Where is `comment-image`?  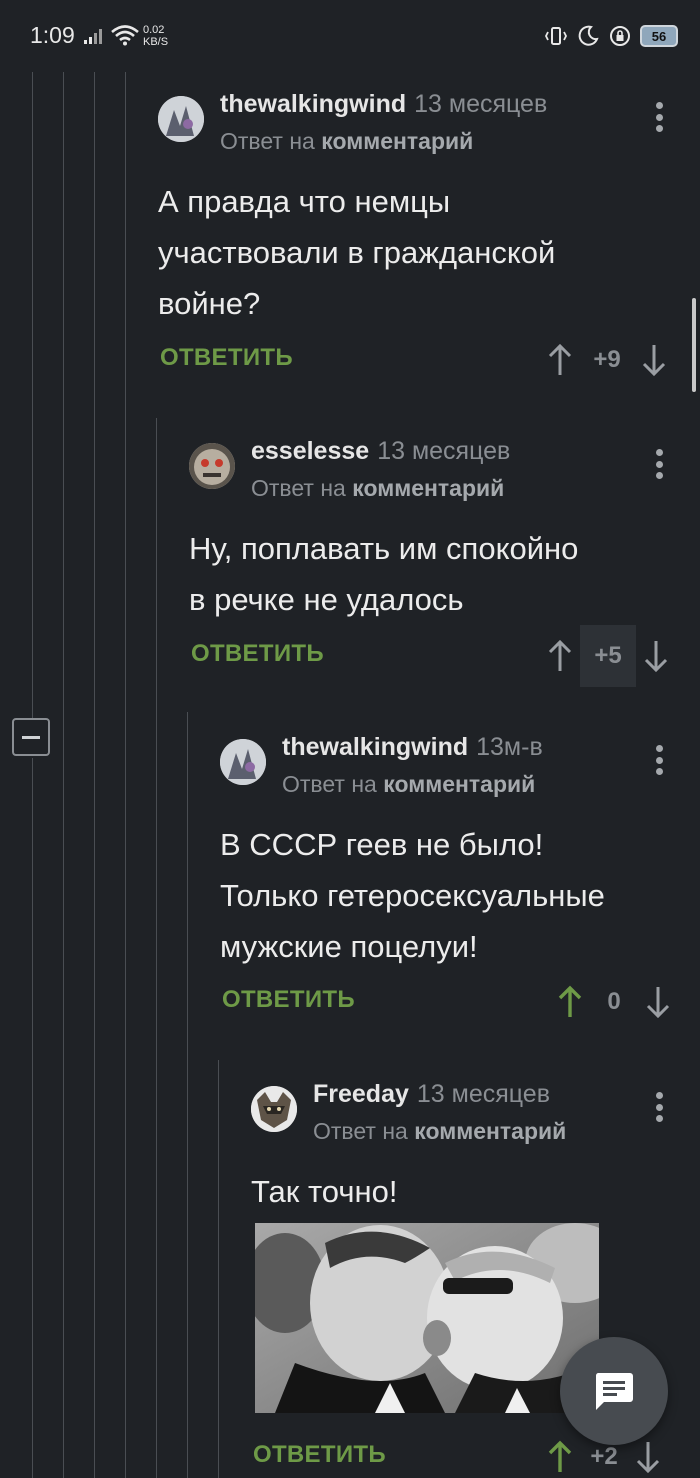 comment-image is located at coordinates (427, 1318).